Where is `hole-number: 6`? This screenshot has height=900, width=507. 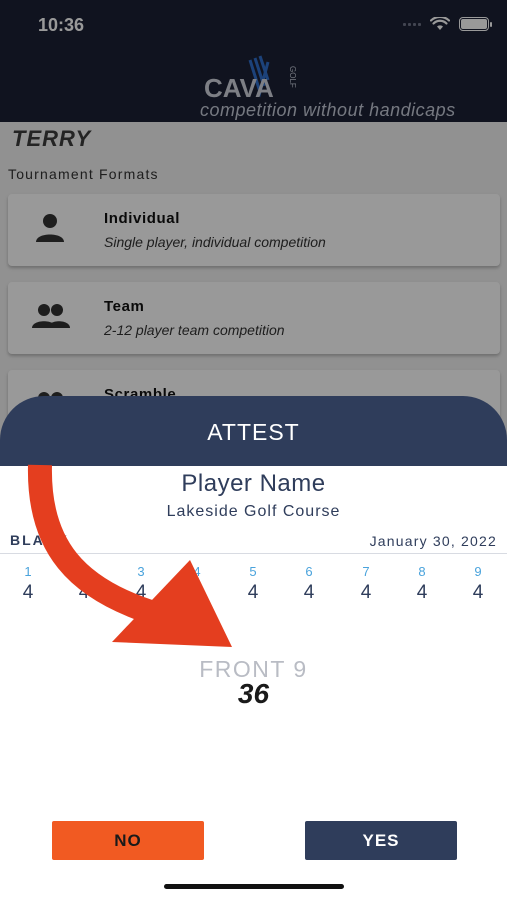 hole-number: 6 is located at coordinates (309, 571).